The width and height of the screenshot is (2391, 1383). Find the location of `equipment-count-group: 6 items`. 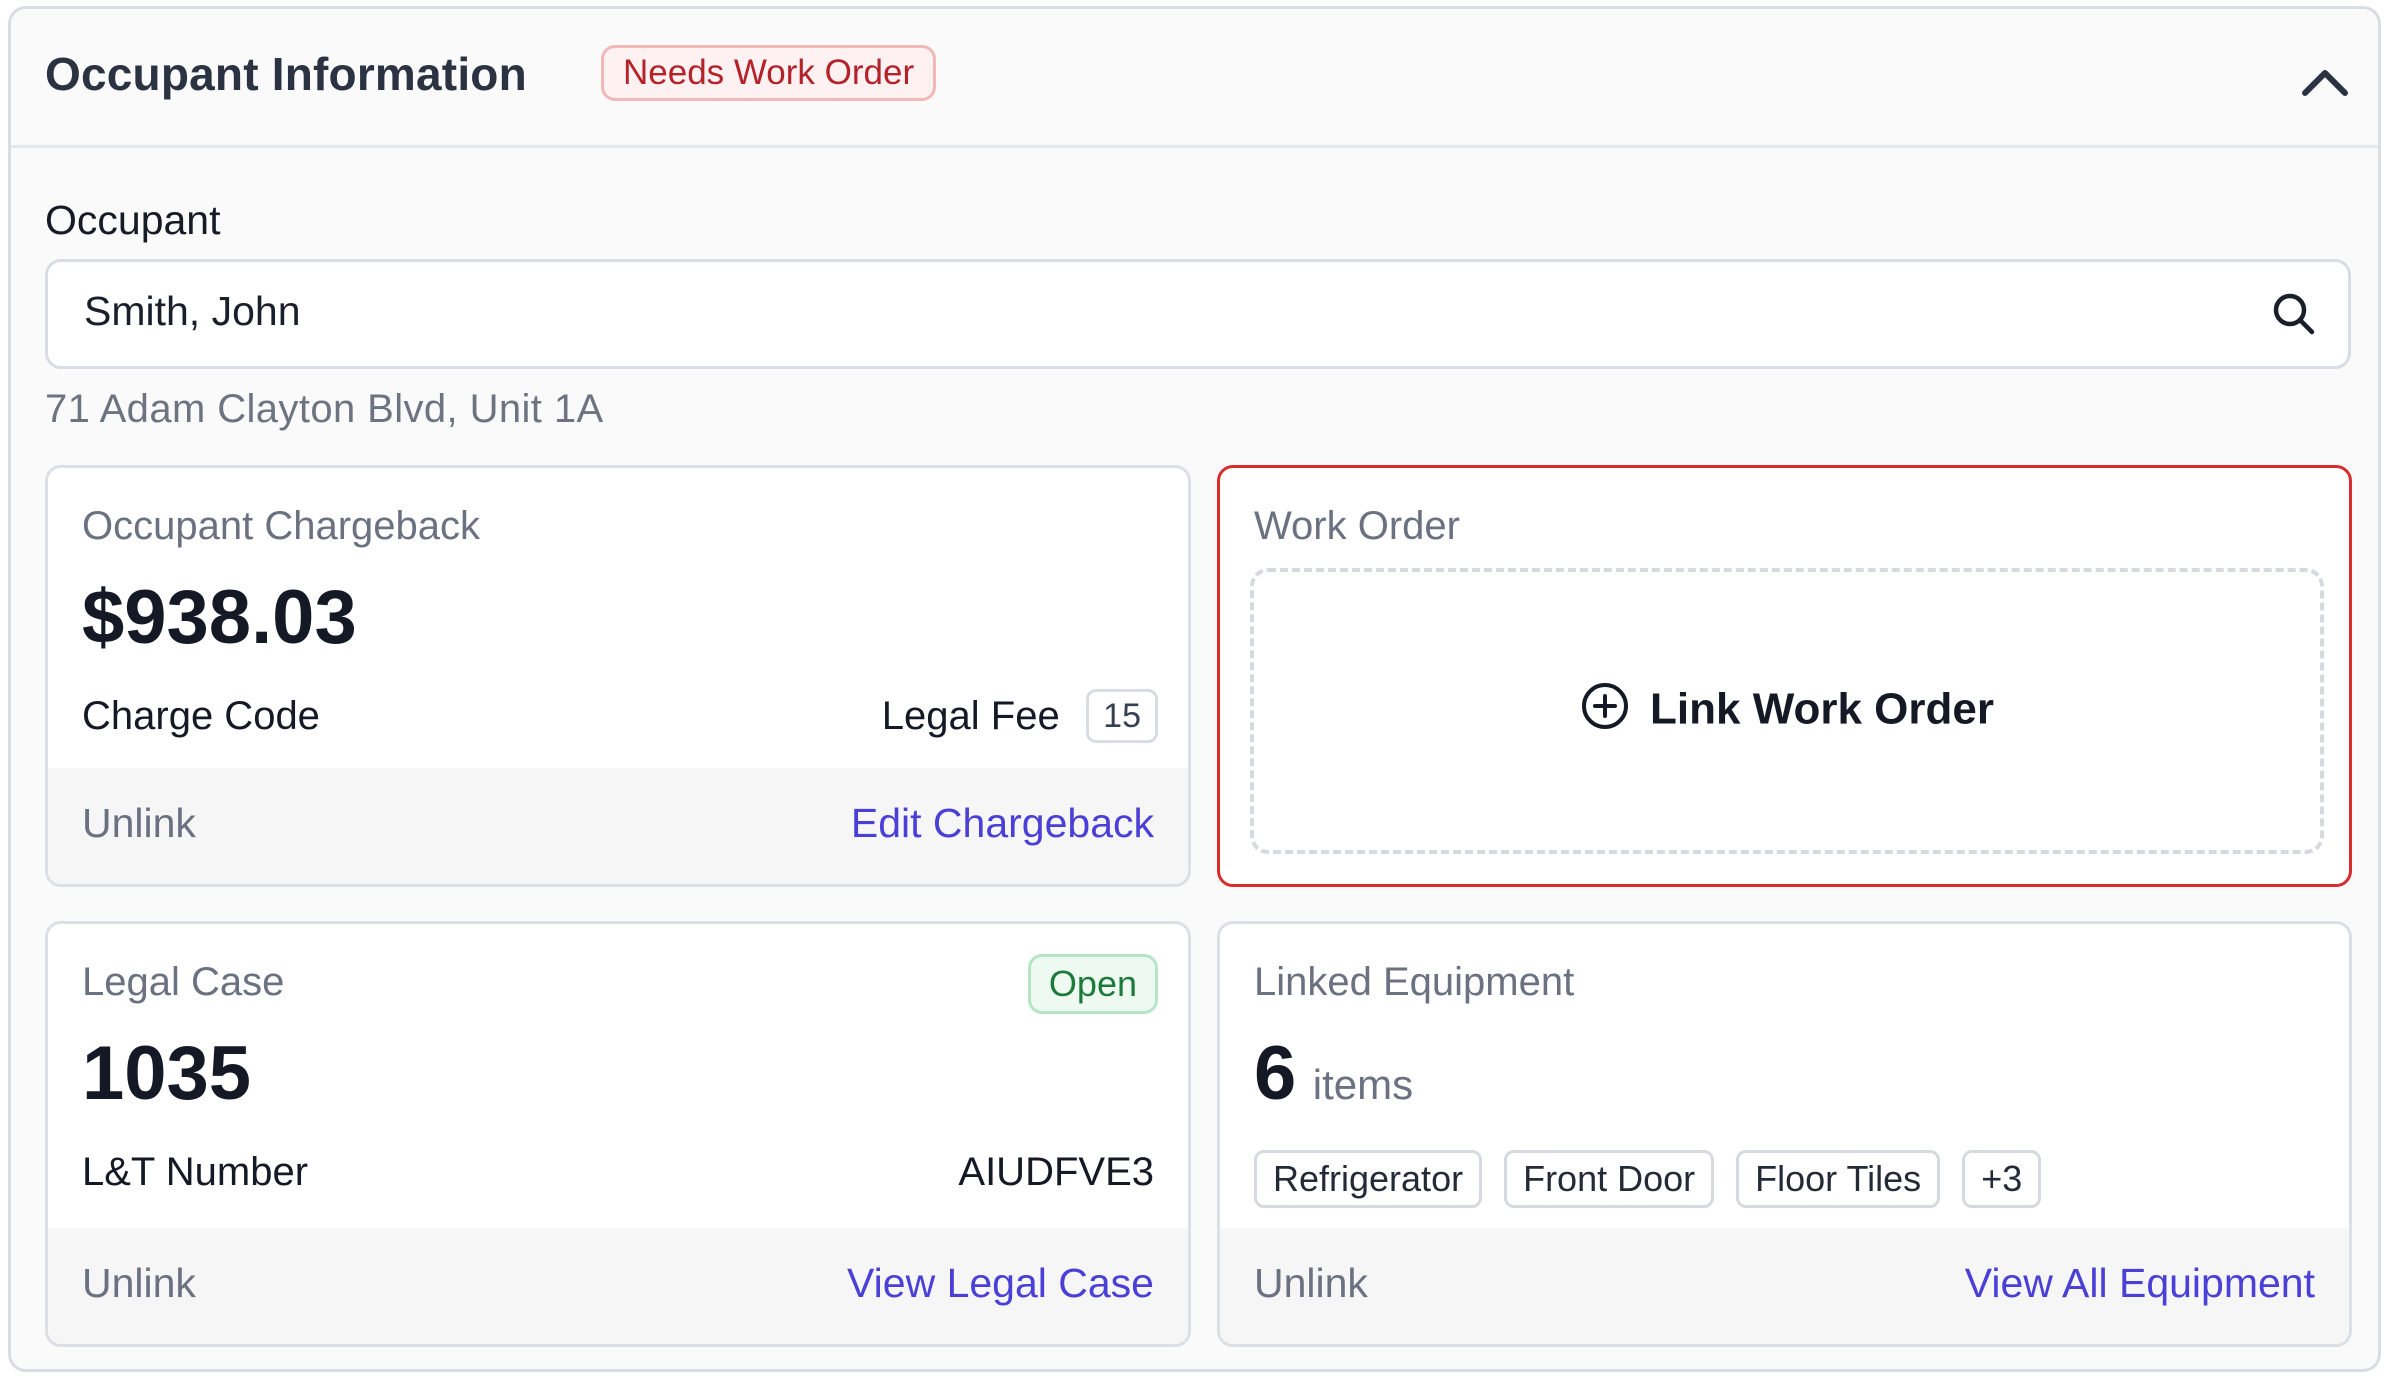

equipment-count-group: 6 items is located at coordinates (1333, 1073).